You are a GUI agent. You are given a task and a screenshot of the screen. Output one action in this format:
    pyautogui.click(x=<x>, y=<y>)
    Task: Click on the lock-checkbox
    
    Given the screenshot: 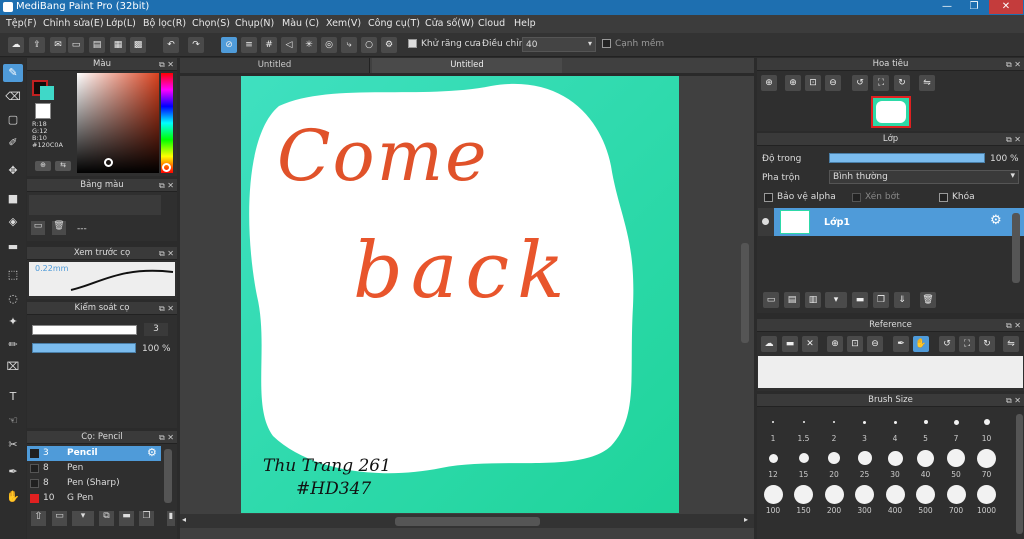 What is the action you would take?
    pyautogui.click(x=943, y=198)
    